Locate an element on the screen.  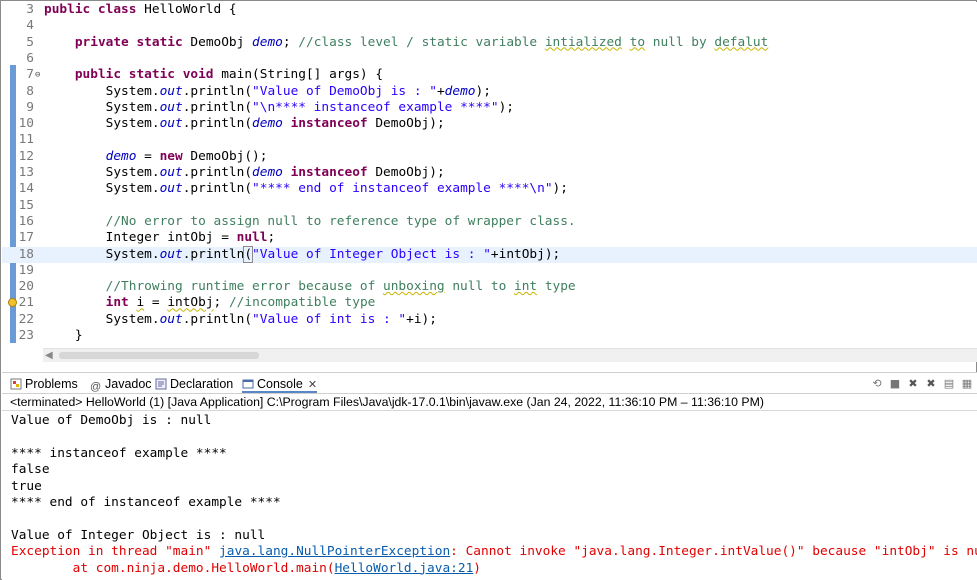
code-line: 21 int i = intObj; //incompatible type is located at coordinates (489, 303).